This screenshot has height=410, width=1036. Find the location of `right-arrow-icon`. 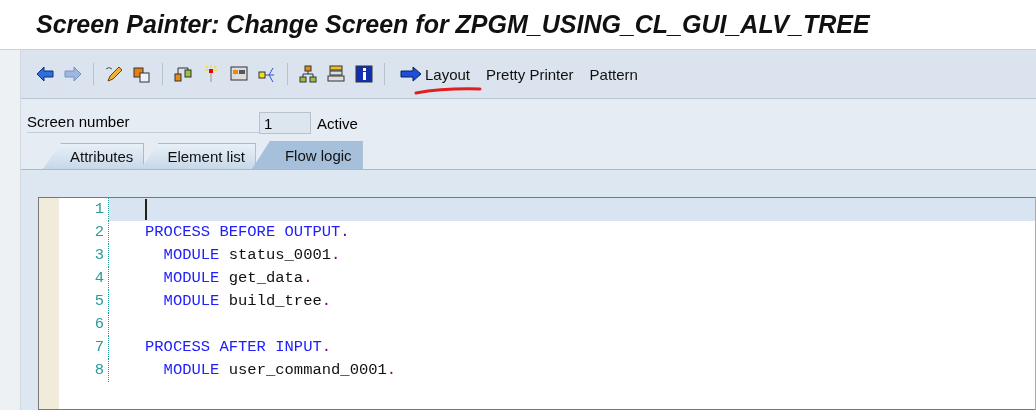

right-arrow-icon is located at coordinates (411, 74).